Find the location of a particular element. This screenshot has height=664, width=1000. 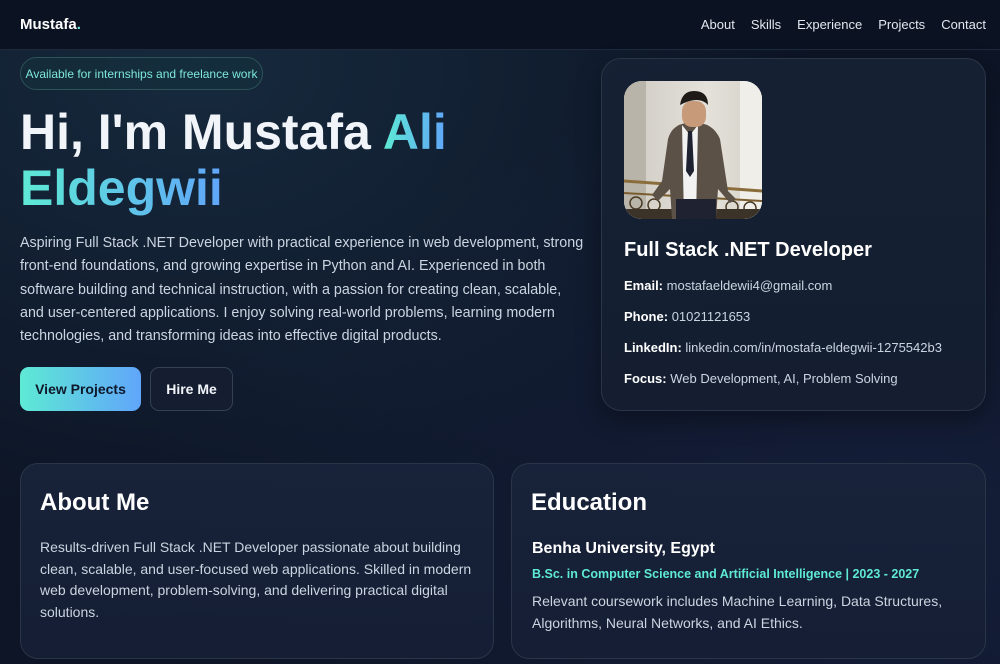

nav-link-about: About is located at coordinates (718, 24).